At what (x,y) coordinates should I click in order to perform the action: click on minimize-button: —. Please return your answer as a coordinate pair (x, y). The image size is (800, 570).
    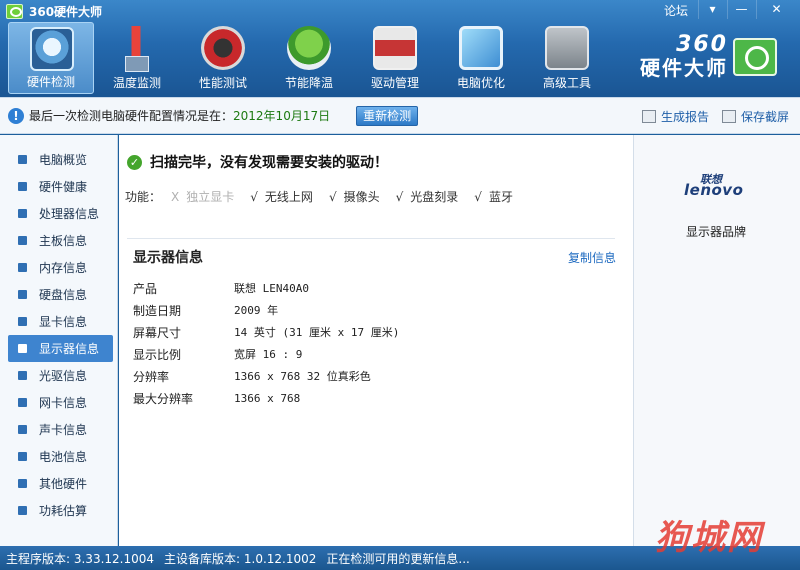
    Looking at the image, I should click on (741, 9).